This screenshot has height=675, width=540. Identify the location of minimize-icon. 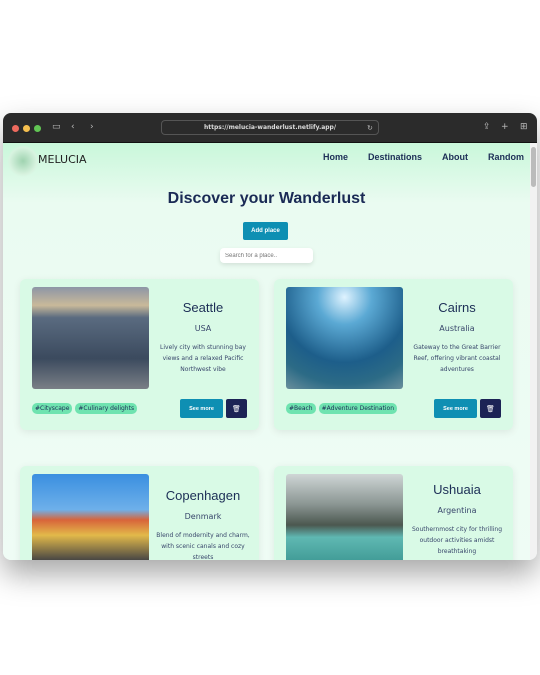
(26, 128).